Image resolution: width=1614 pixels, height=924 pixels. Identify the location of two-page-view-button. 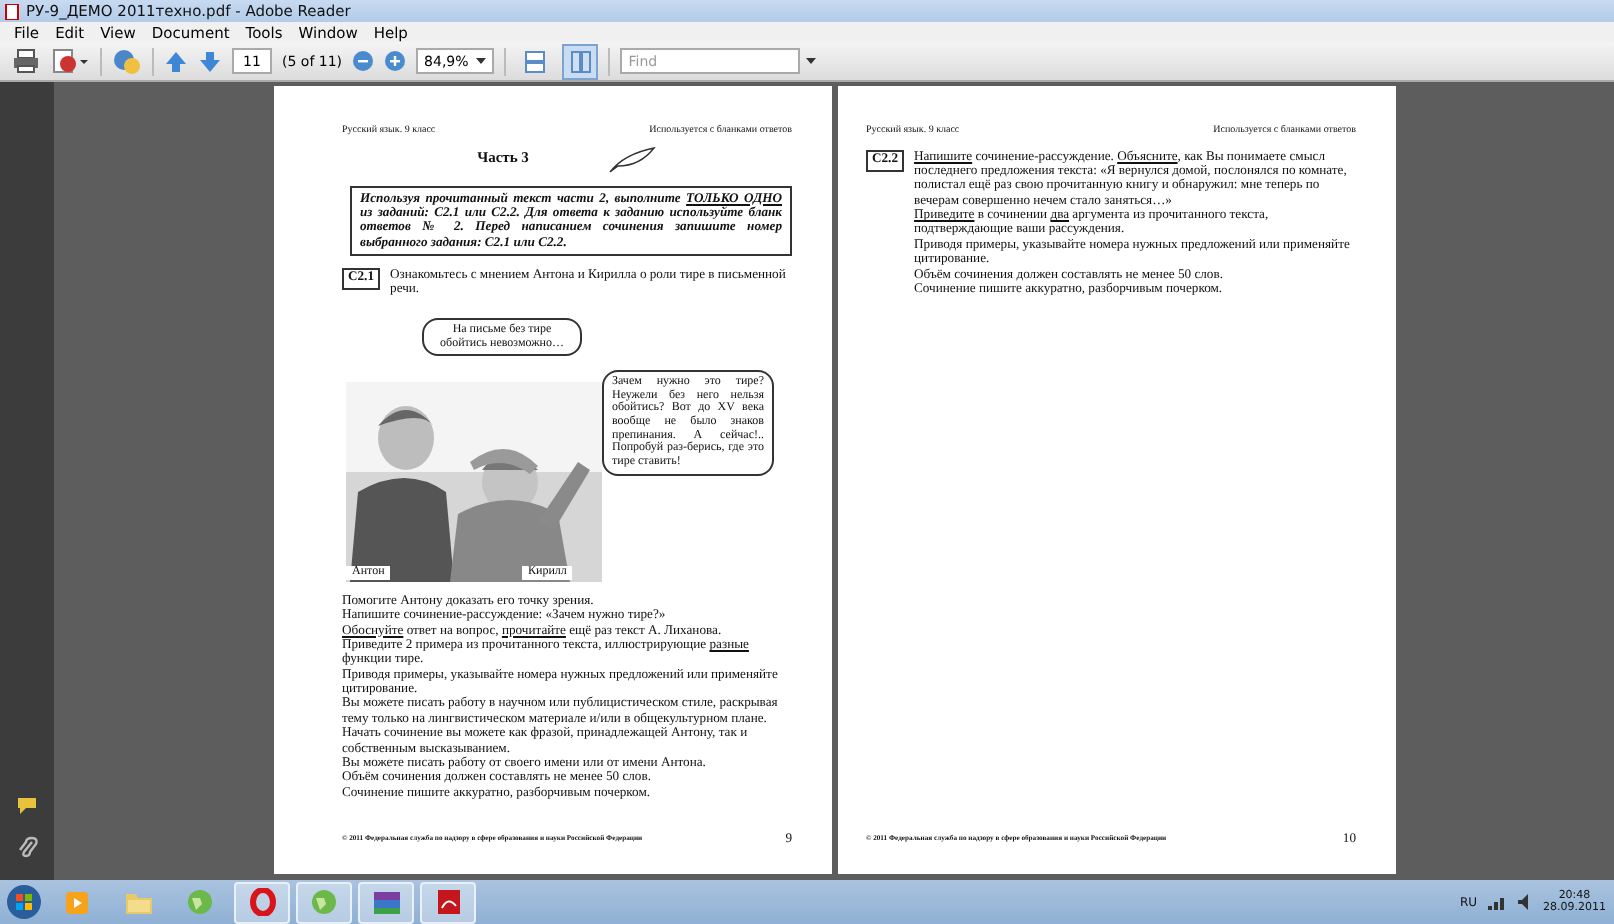
(580, 61).